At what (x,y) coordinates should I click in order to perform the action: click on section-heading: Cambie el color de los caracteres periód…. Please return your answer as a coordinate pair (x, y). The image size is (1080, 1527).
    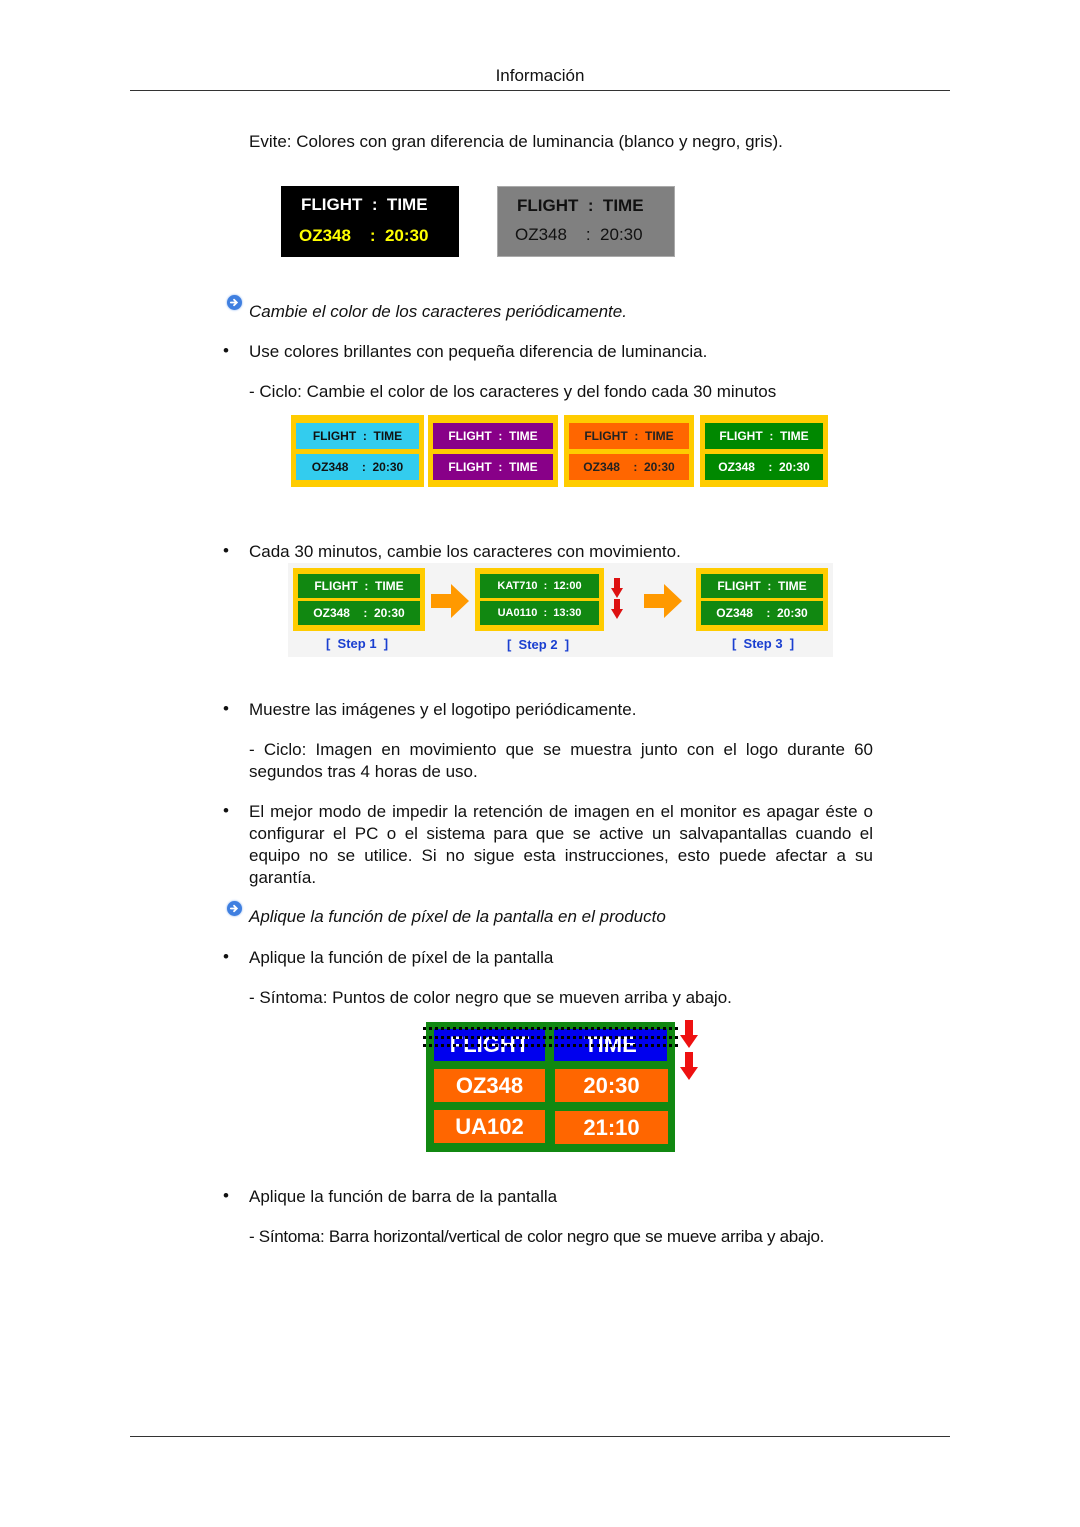
    Looking at the image, I should click on (438, 311).